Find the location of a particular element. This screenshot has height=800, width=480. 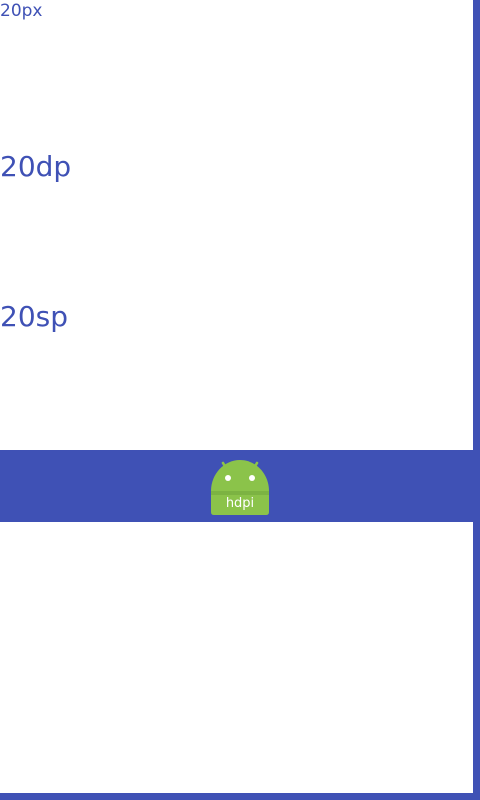

text-20sp: 20sp is located at coordinates (34, 316).